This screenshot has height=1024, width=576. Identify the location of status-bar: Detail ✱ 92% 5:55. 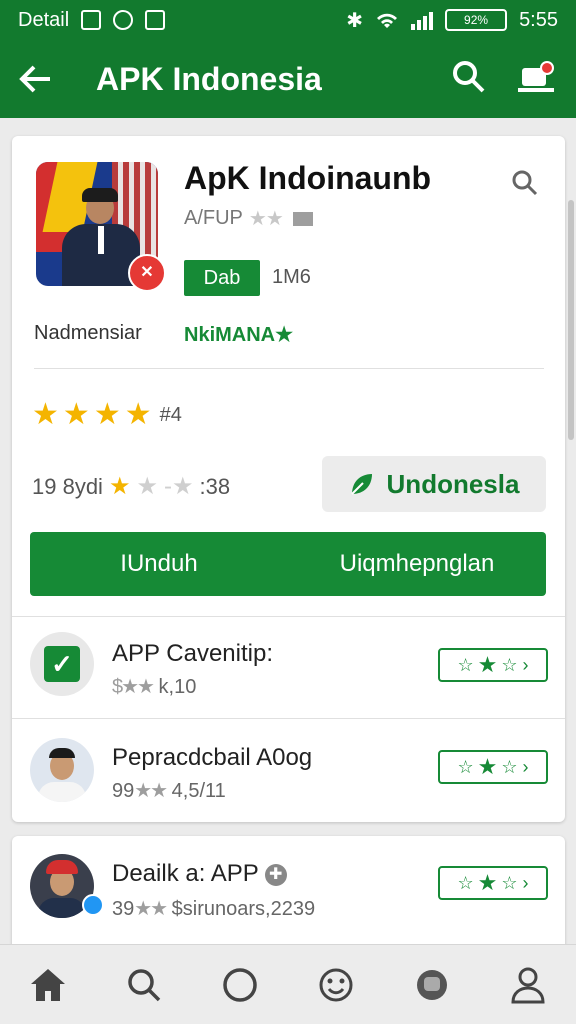
(288, 20).